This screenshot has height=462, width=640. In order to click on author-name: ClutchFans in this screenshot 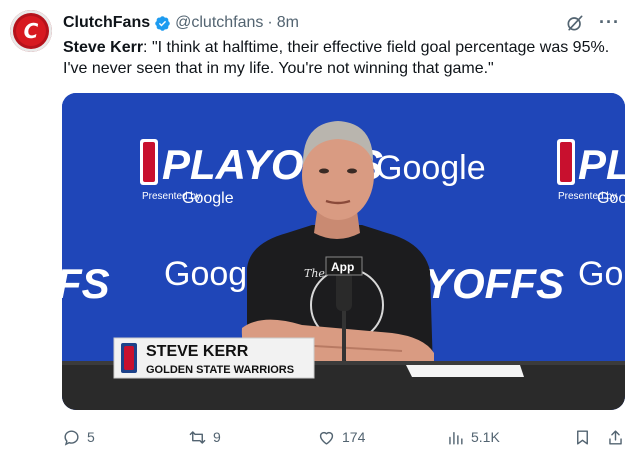, I will do `click(106, 23)`.